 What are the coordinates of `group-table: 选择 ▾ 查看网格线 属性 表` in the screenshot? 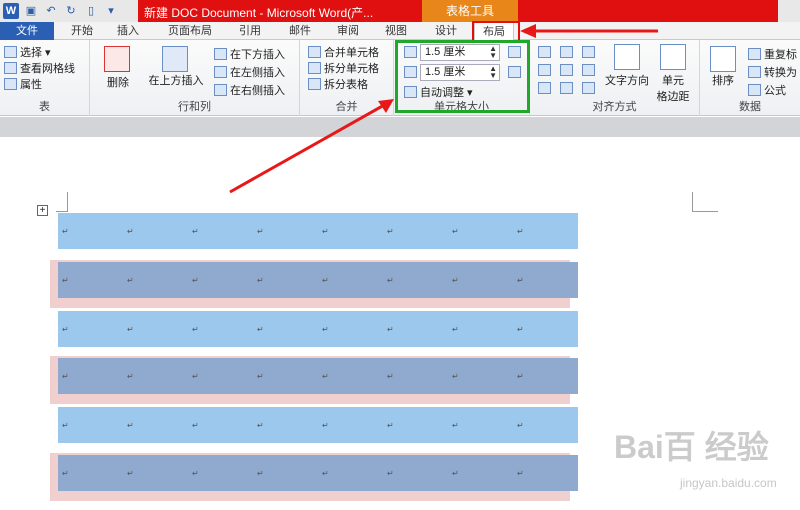 It's located at (45, 78).